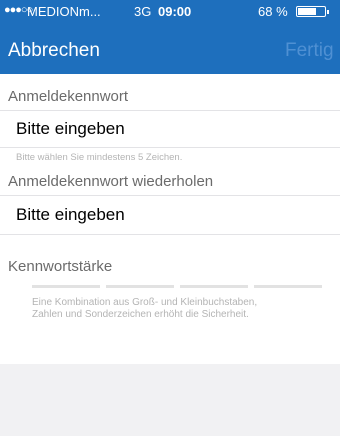 Image resolution: width=340 pixels, height=436 pixels. What do you see at coordinates (68, 96) in the screenshot?
I see `password-label: Anmeldekennwort` at bounding box center [68, 96].